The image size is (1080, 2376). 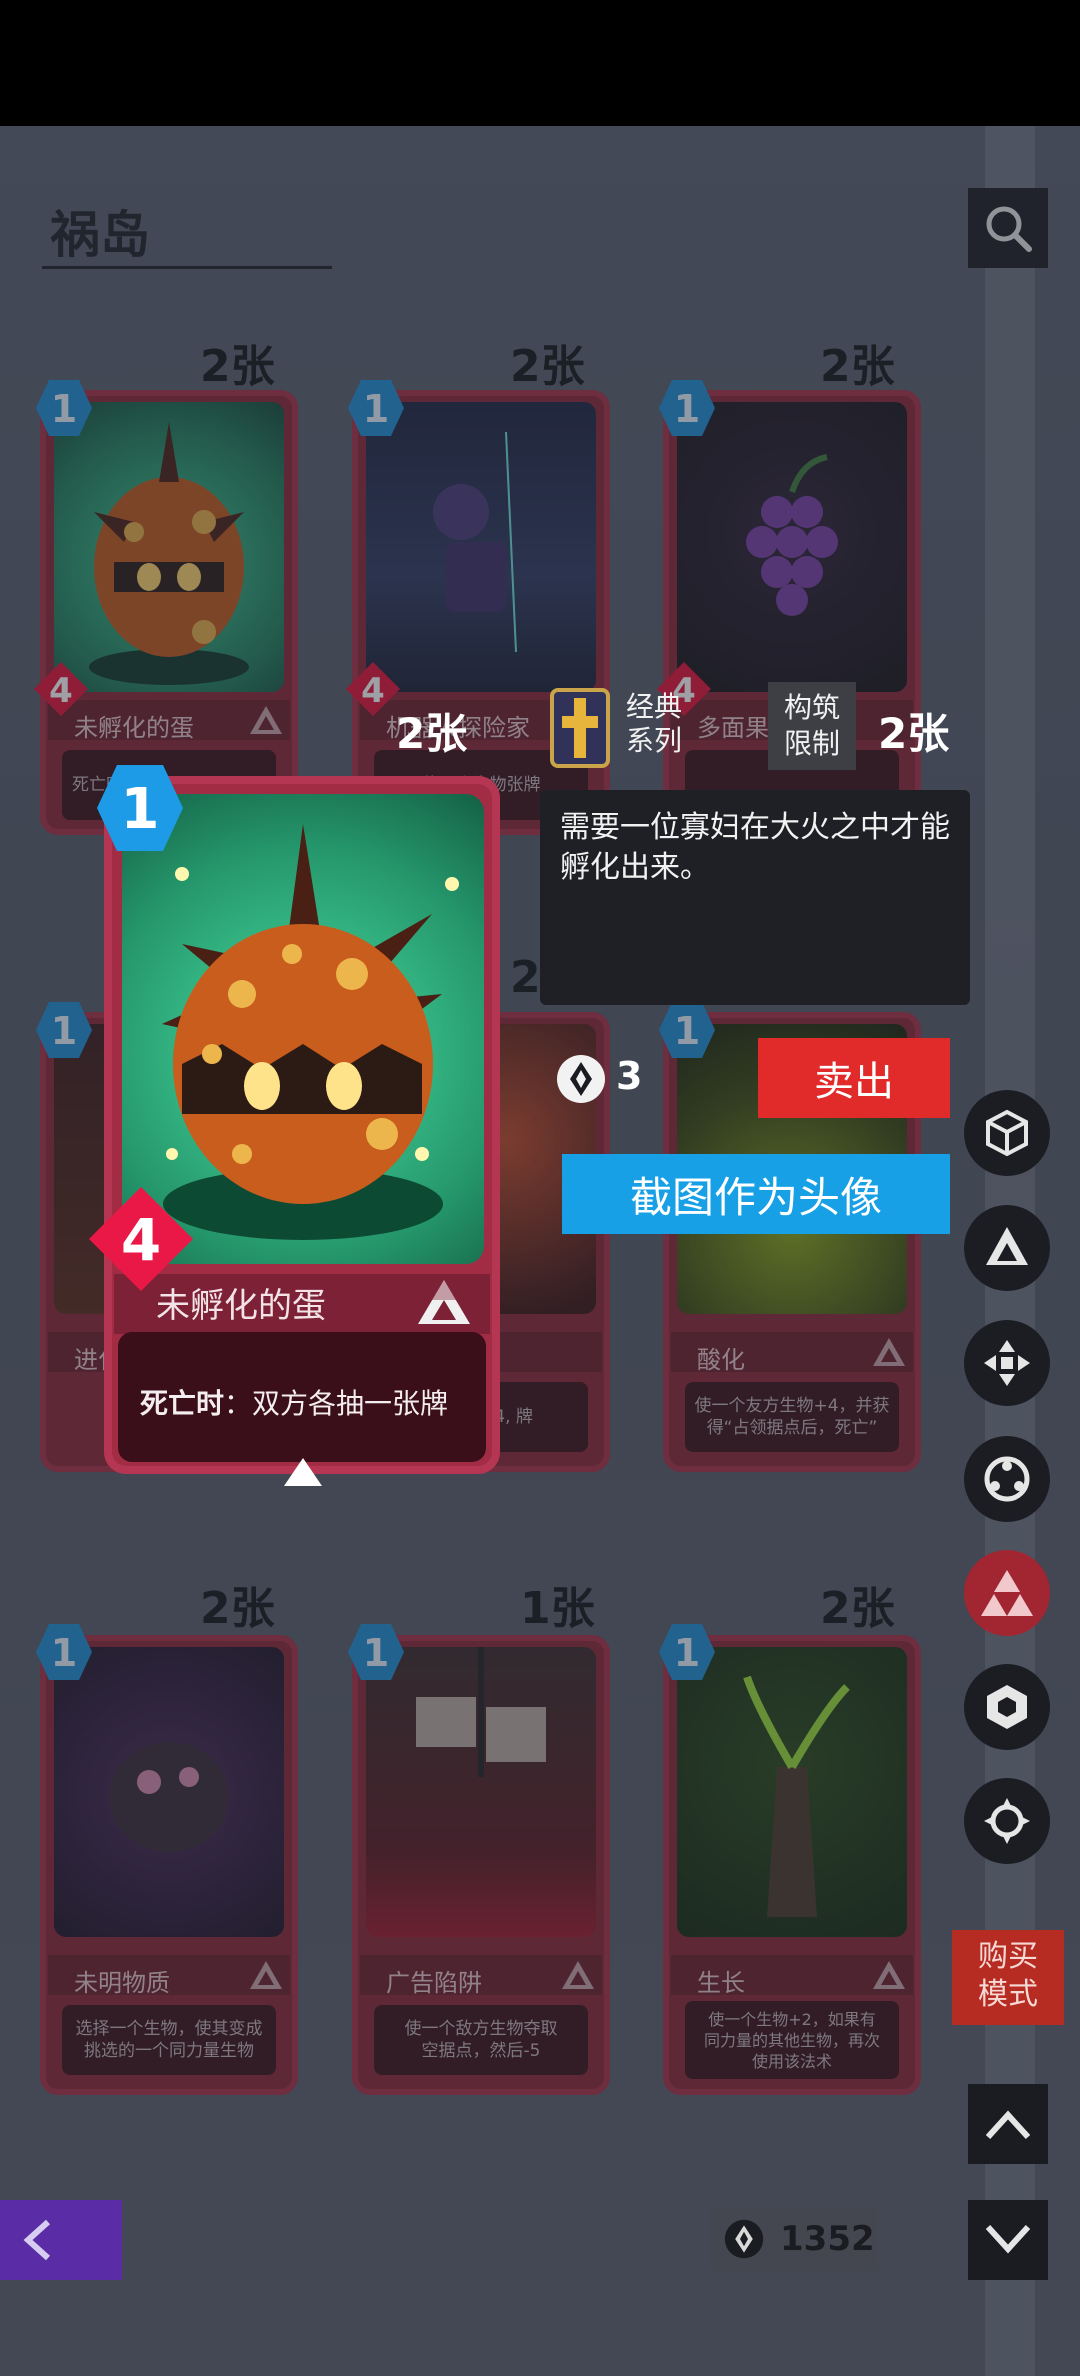 What do you see at coordinates (432, 733) in the screenshot?
I see `owned-count: 2张` at bounding box center [432, 733].